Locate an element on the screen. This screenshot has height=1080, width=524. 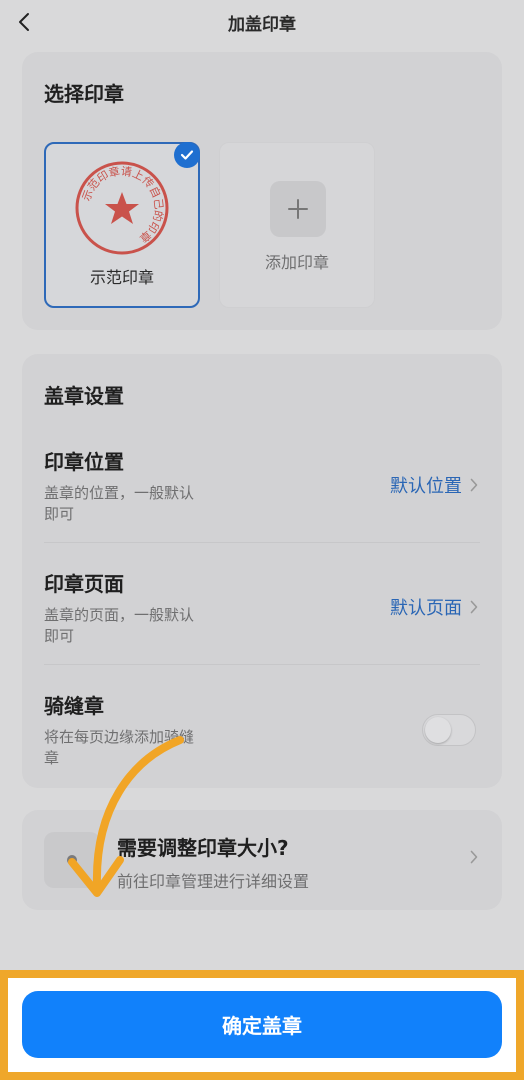
confirm-seal-button: 确定盖章 is located at coordinates (262, 1024).